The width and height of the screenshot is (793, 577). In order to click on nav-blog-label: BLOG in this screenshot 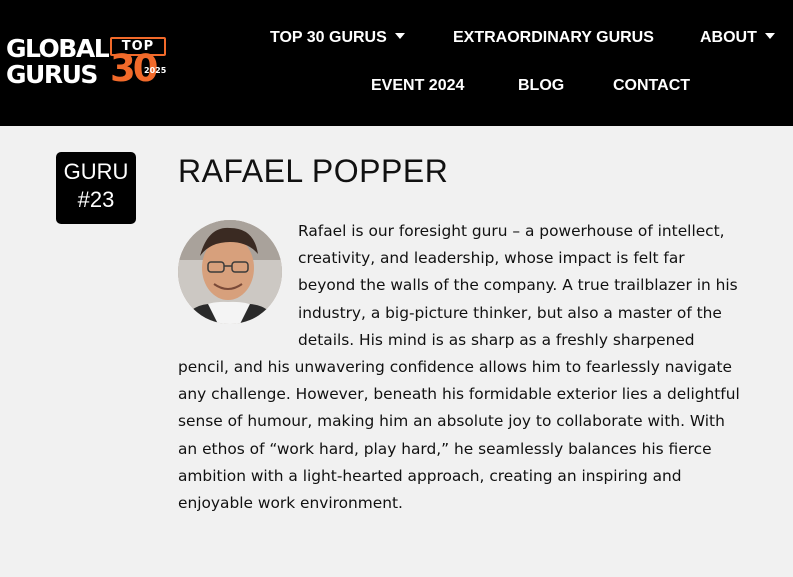, I will do `click(541, 85)`.